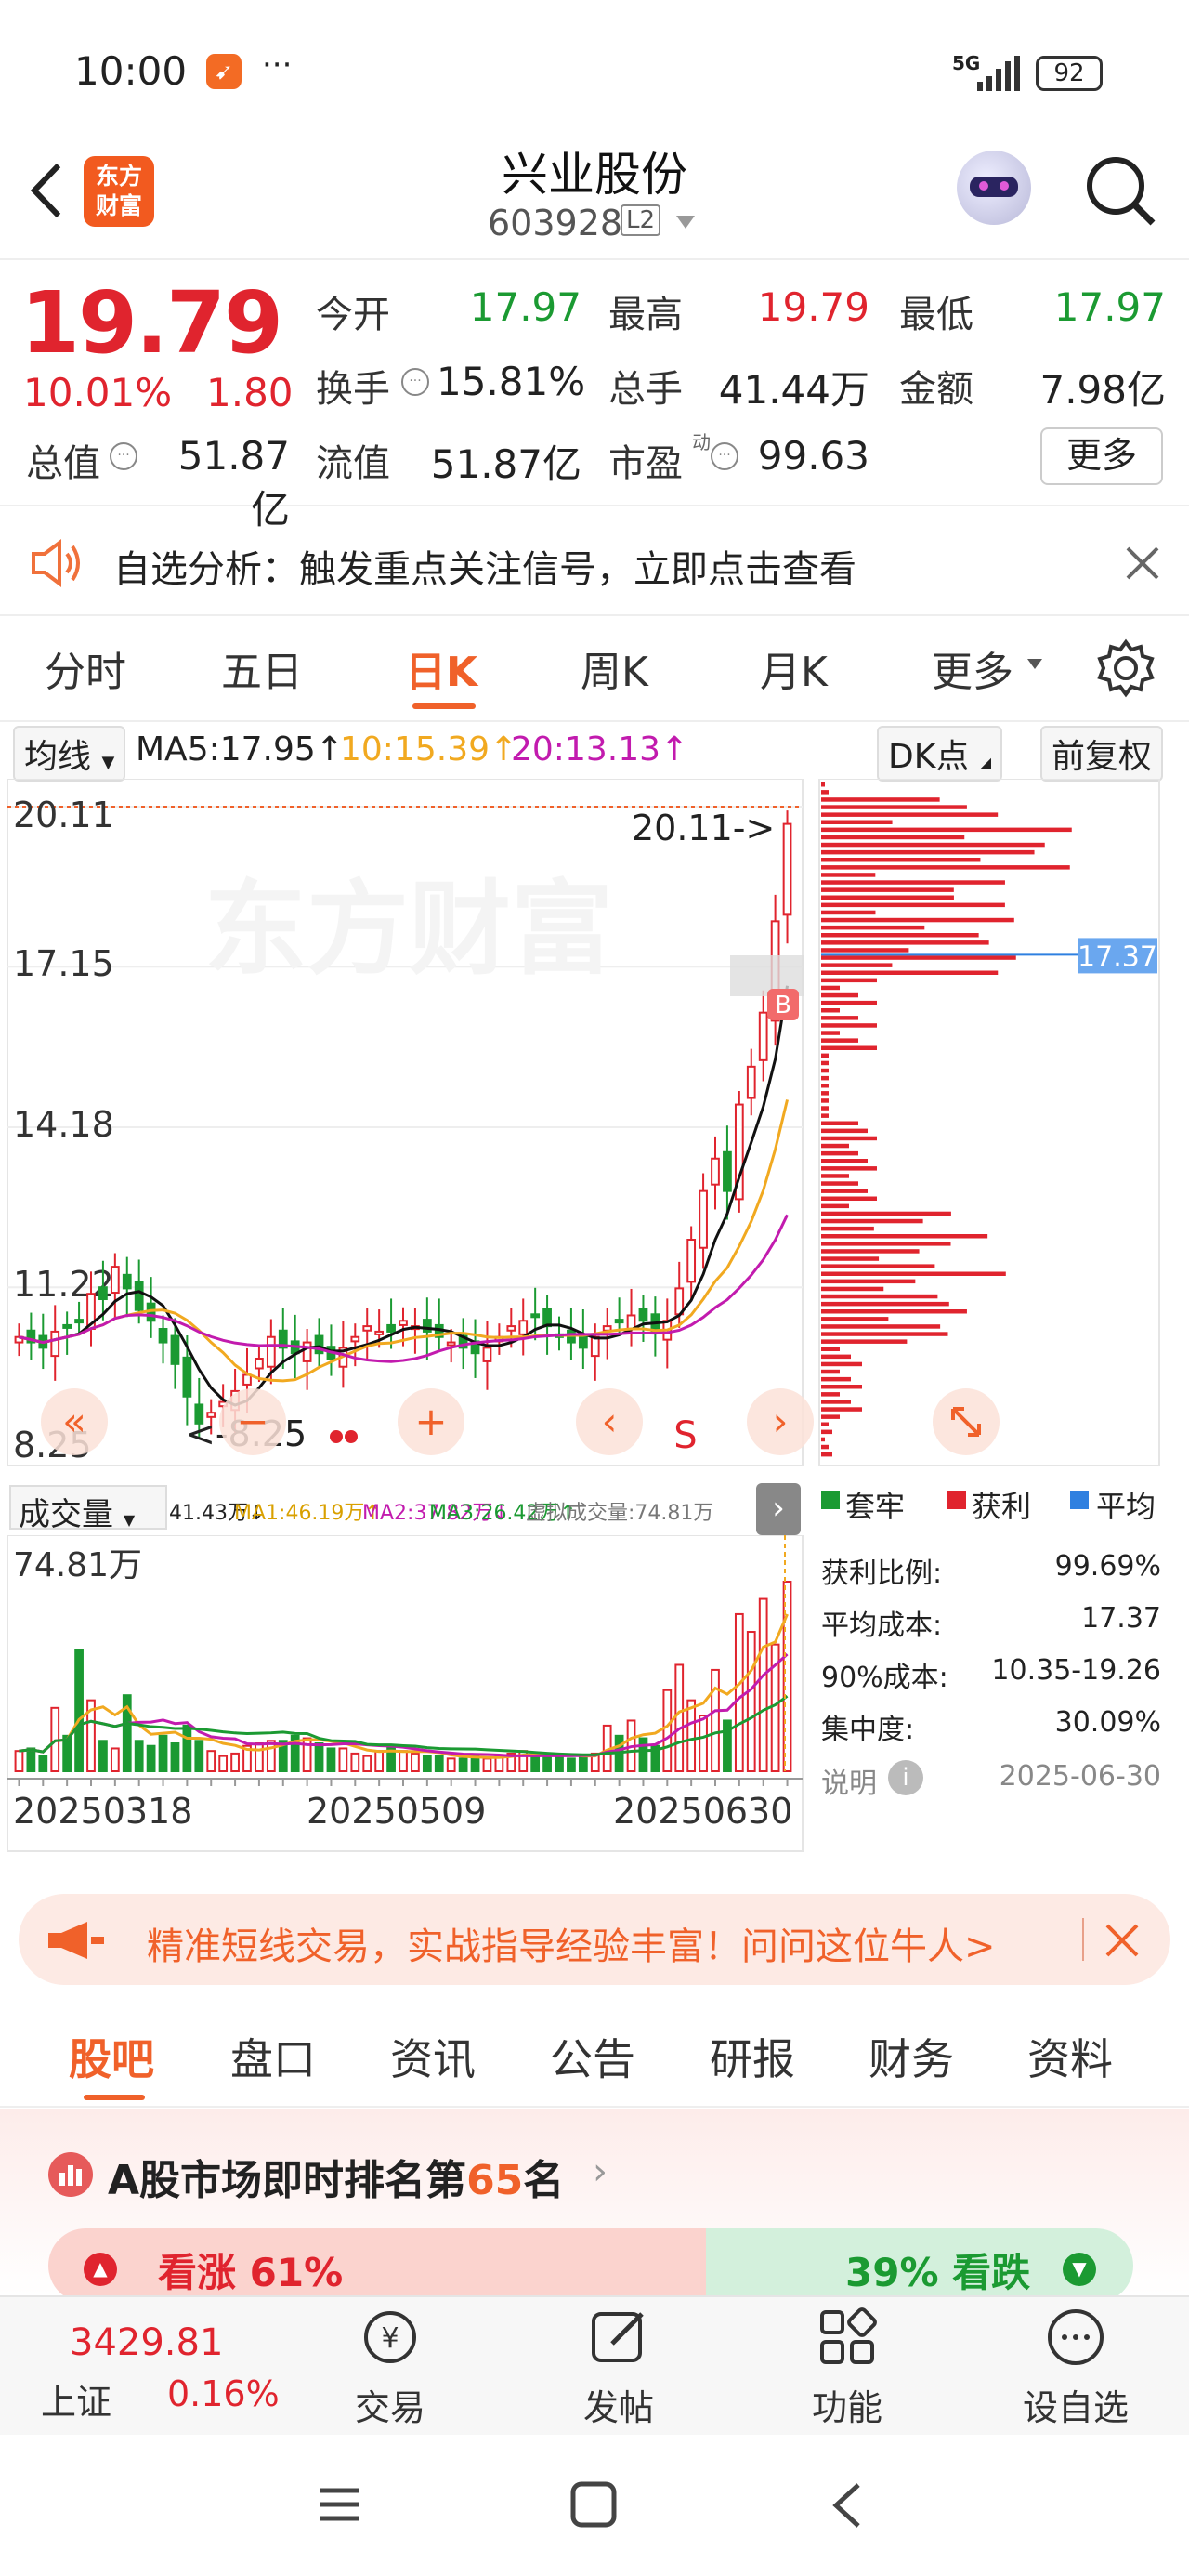 The image size is (1189, 2576). Describe the element at coordinates (69, 754) in the screenshot. I see `ma-selector: 均线 ▼` at that location.